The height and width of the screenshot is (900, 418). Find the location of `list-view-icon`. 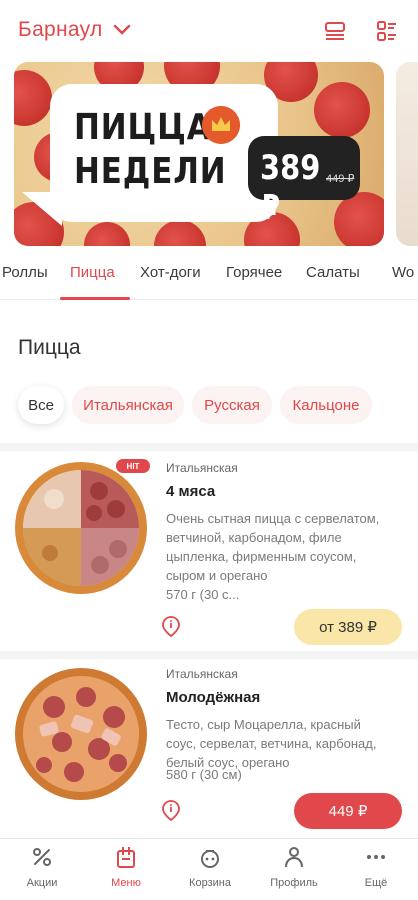

list-view-icon is located at coordinates (335, 31).